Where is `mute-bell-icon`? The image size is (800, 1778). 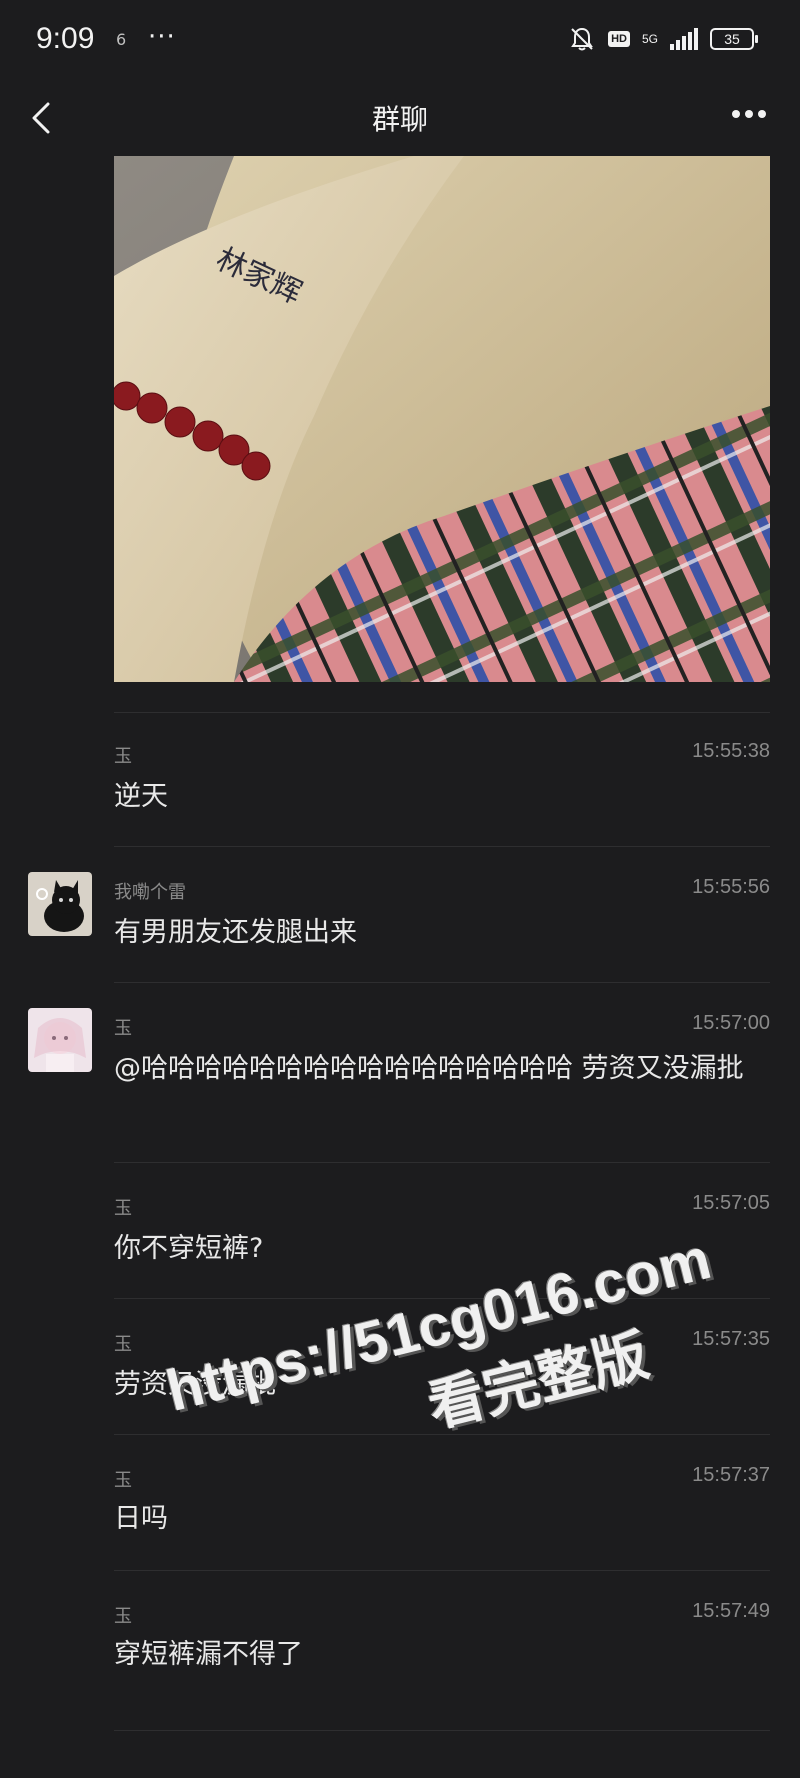 mute-bell-icon is located at coordinates (582, 39).